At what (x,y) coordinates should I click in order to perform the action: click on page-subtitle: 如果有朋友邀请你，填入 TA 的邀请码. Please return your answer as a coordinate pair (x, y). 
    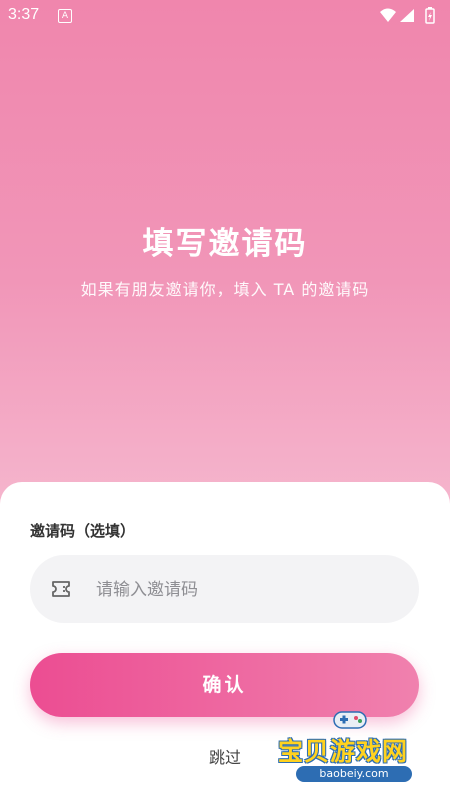
    Looking at the image, I should click on (225, 289).